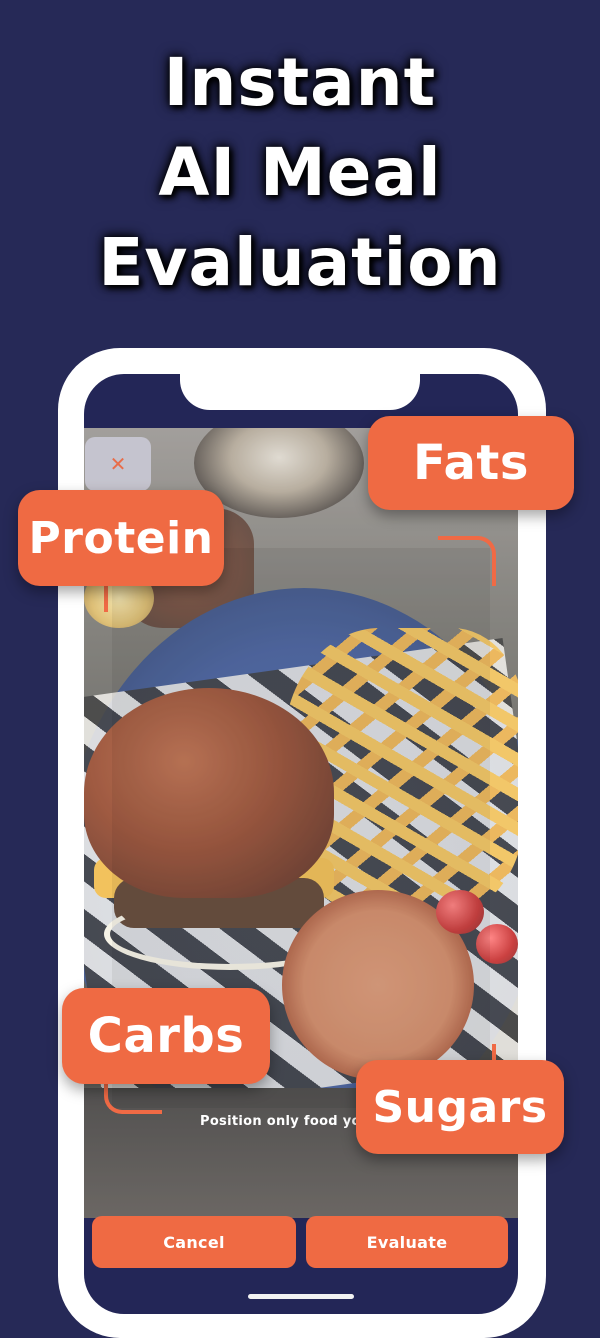 The image size is (600, 1338). I want to click on headline-line-3: Evaluation, so click(300, 262).